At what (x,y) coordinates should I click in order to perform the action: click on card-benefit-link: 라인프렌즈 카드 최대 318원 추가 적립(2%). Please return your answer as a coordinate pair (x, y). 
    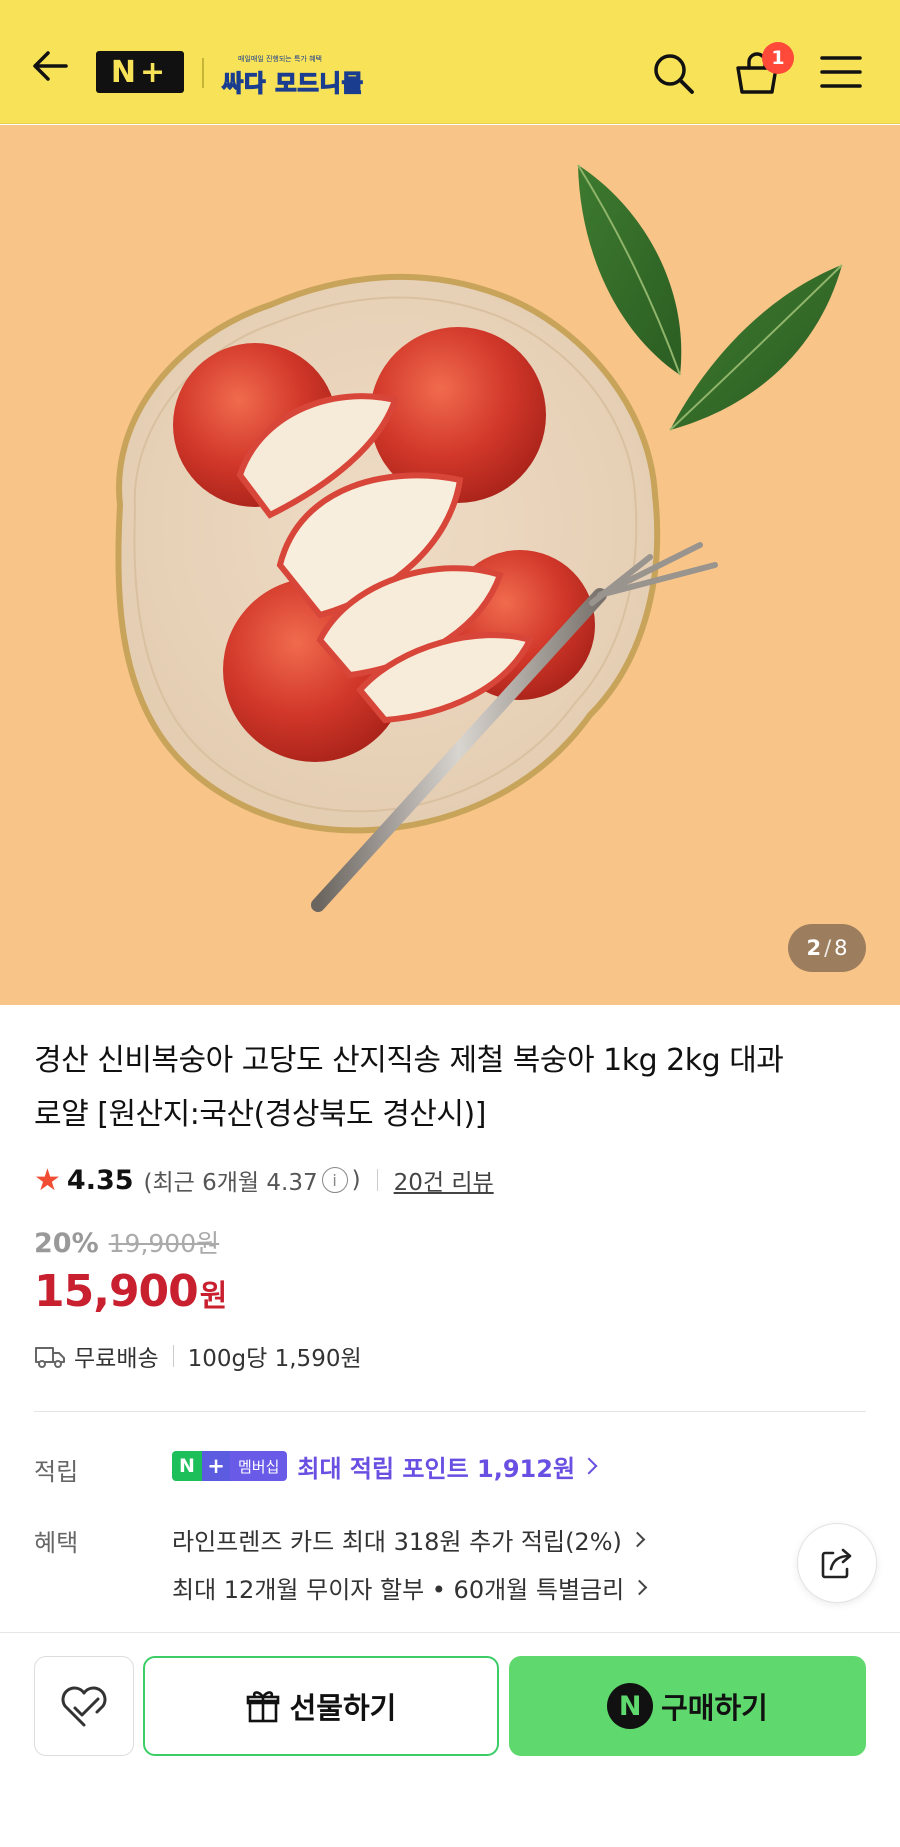
    Looking at the image, I should click on (409, 1539).